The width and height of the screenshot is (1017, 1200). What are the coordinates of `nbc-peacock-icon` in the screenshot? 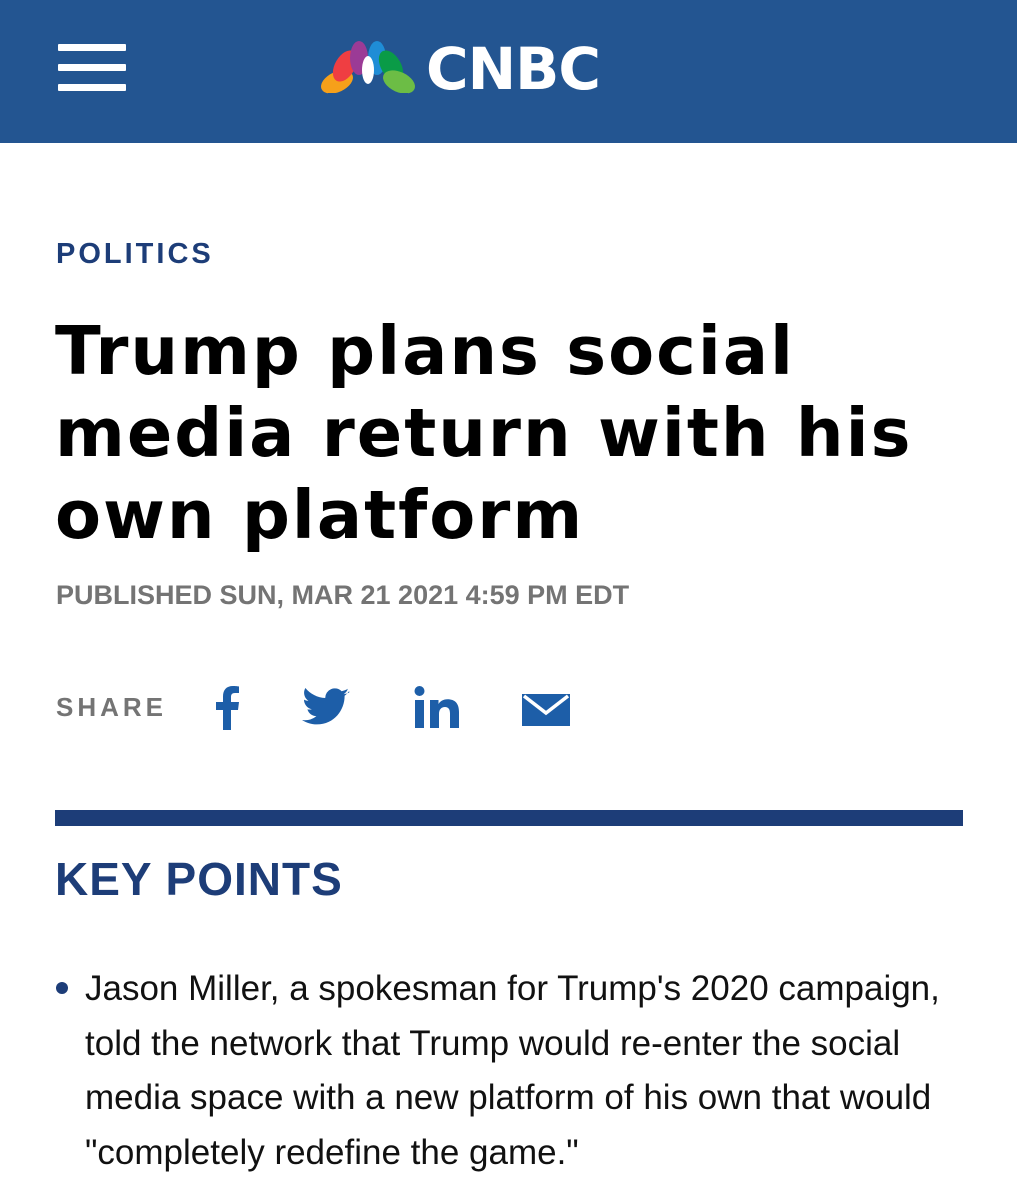 It's located at (368, 69).